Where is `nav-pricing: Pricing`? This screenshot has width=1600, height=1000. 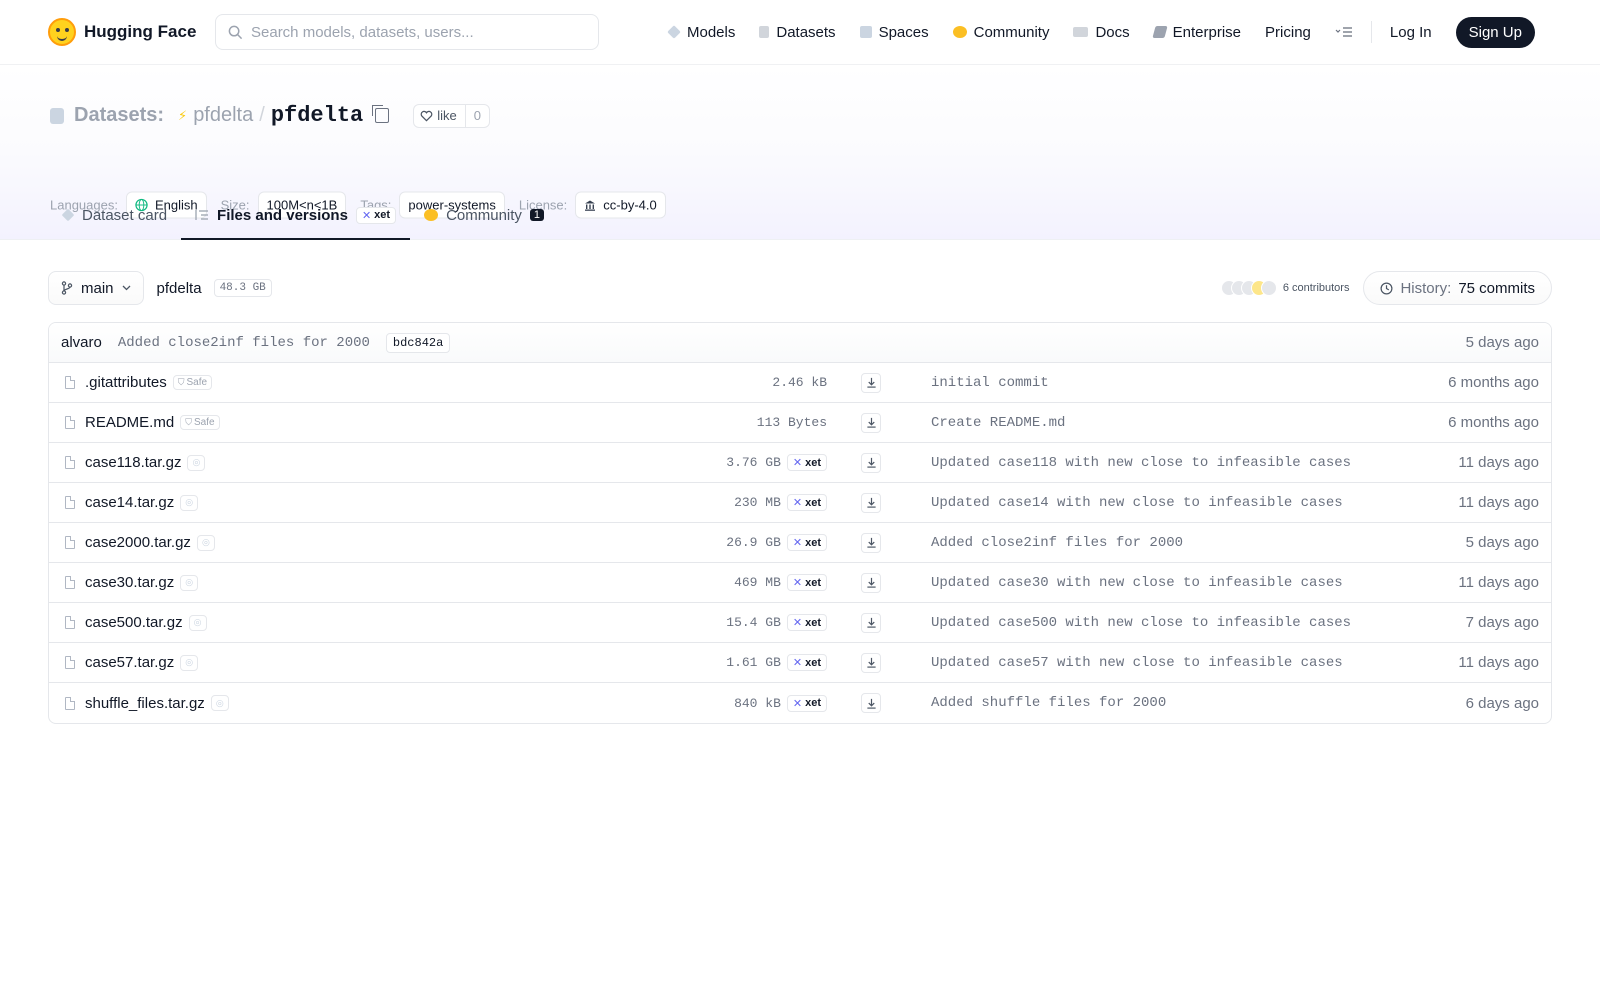
nav-pricing: Pricing is located at coordinates (1288, 32).